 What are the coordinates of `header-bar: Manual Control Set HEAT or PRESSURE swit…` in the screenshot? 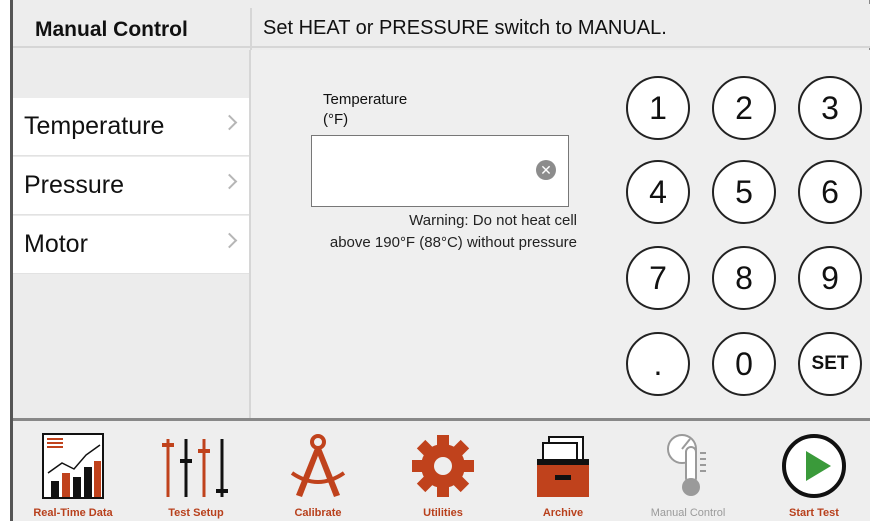 It's located at (441, 28).